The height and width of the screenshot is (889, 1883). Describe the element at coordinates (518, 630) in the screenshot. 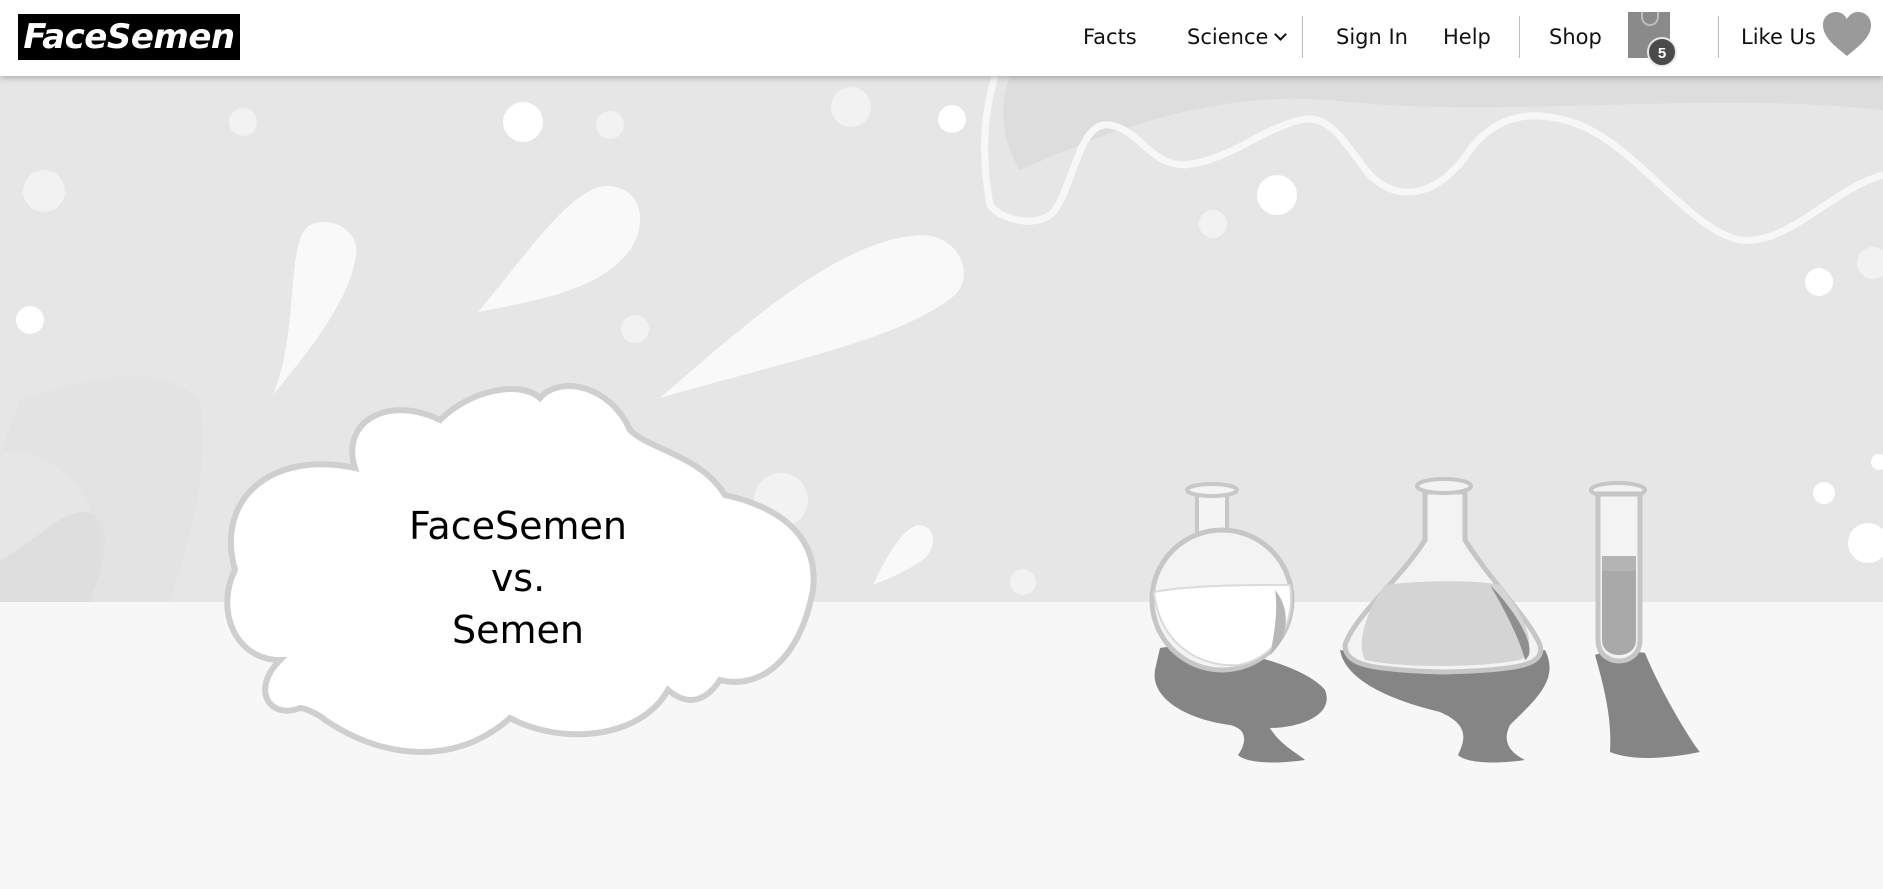

I see `bubble-line: Semen` at that location.